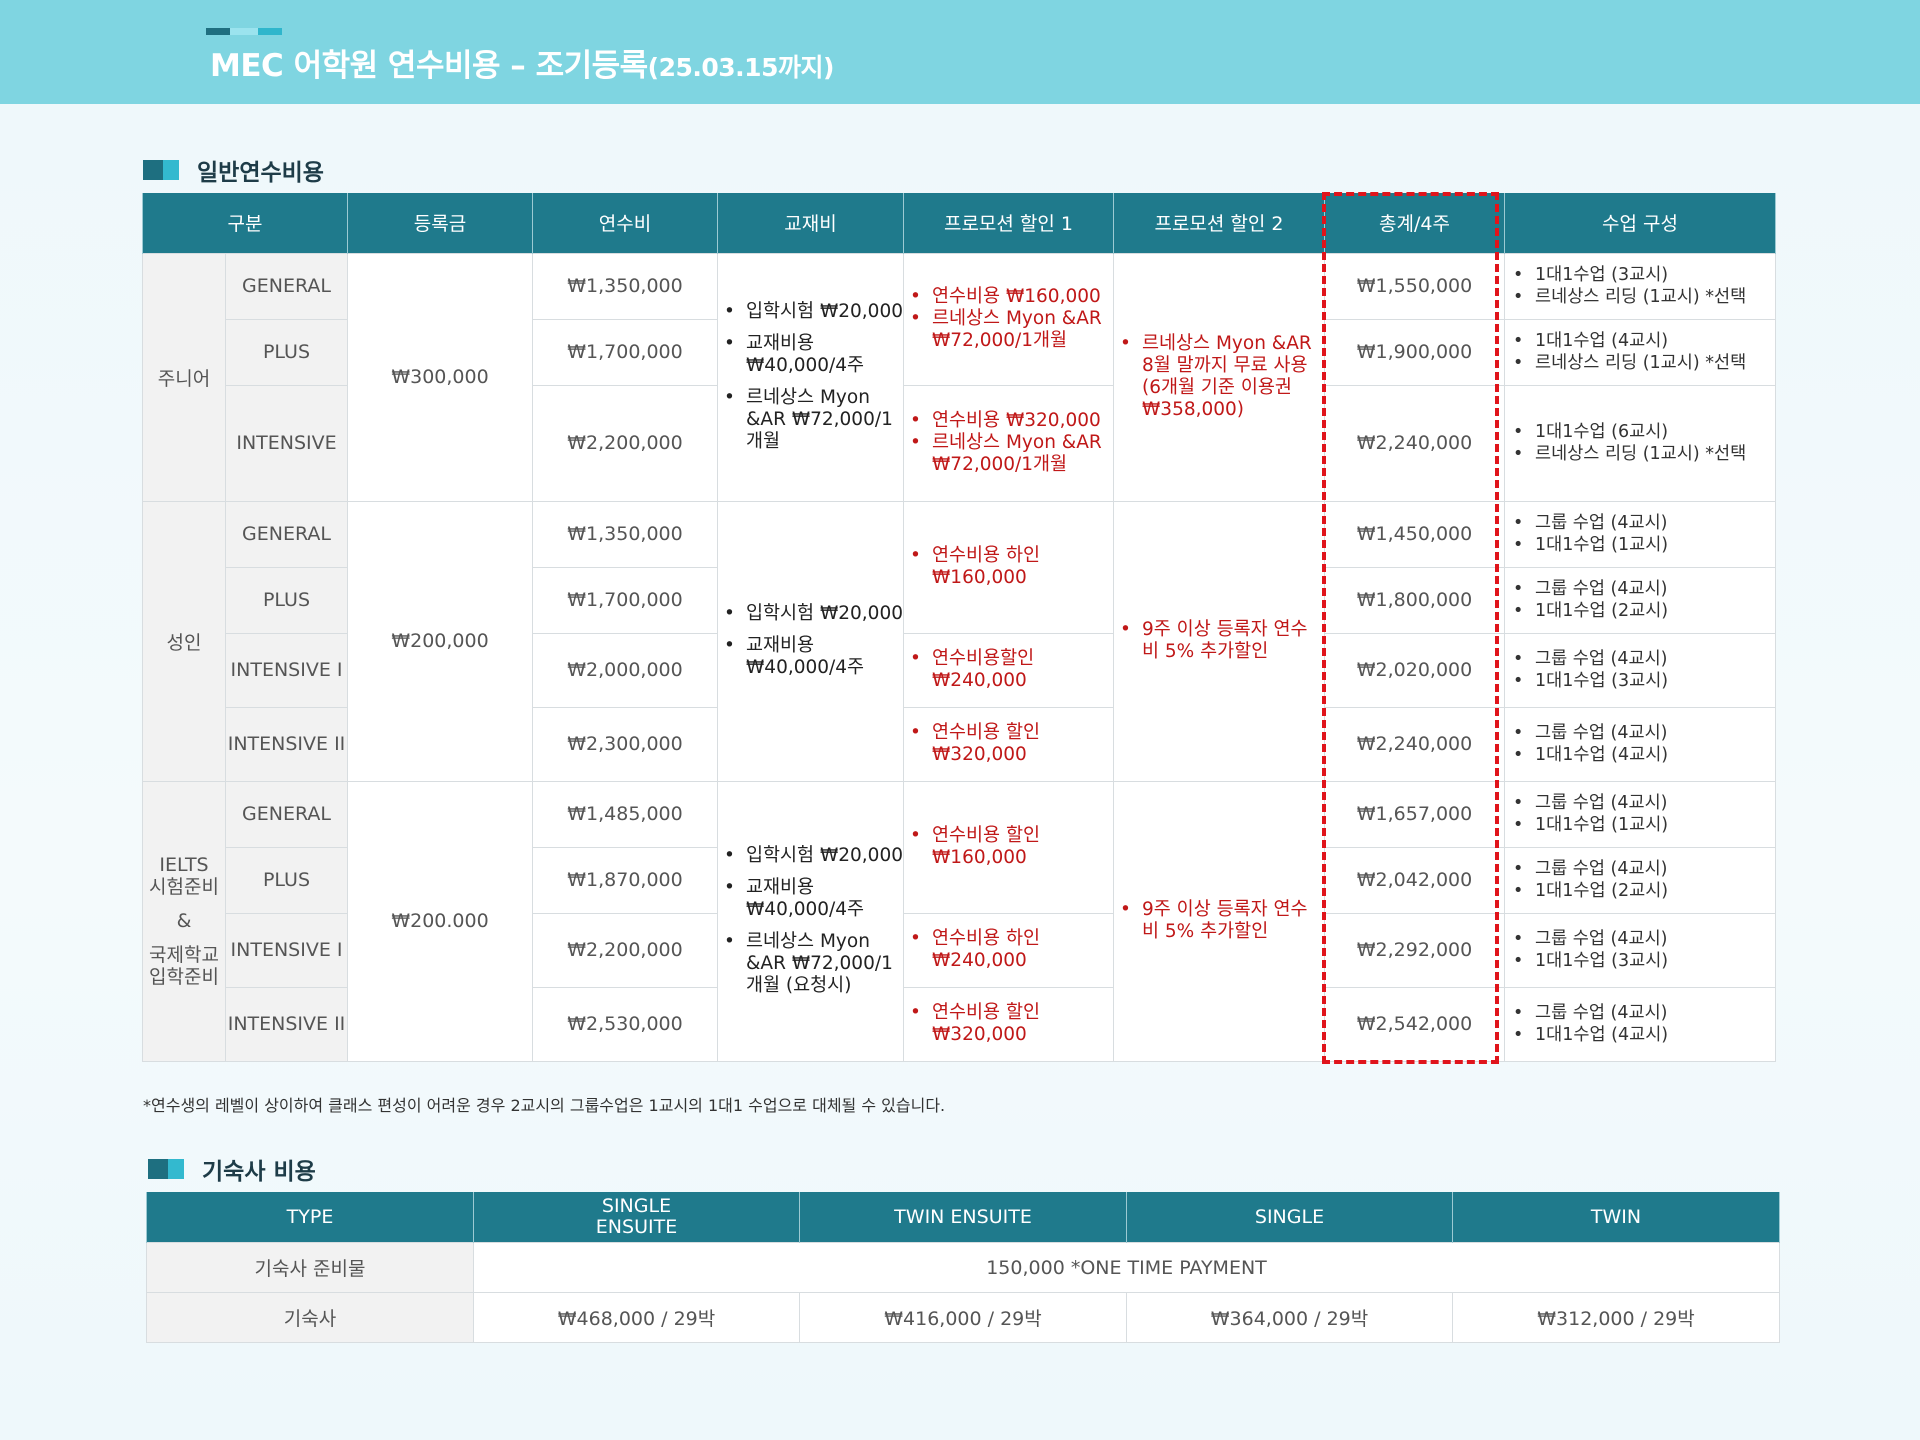 This screenshot has width=1920, height=1440. Describe the element at coordinates (440, 921) in the screenshot. I see `registration-cell: ₩200.000` at that location.